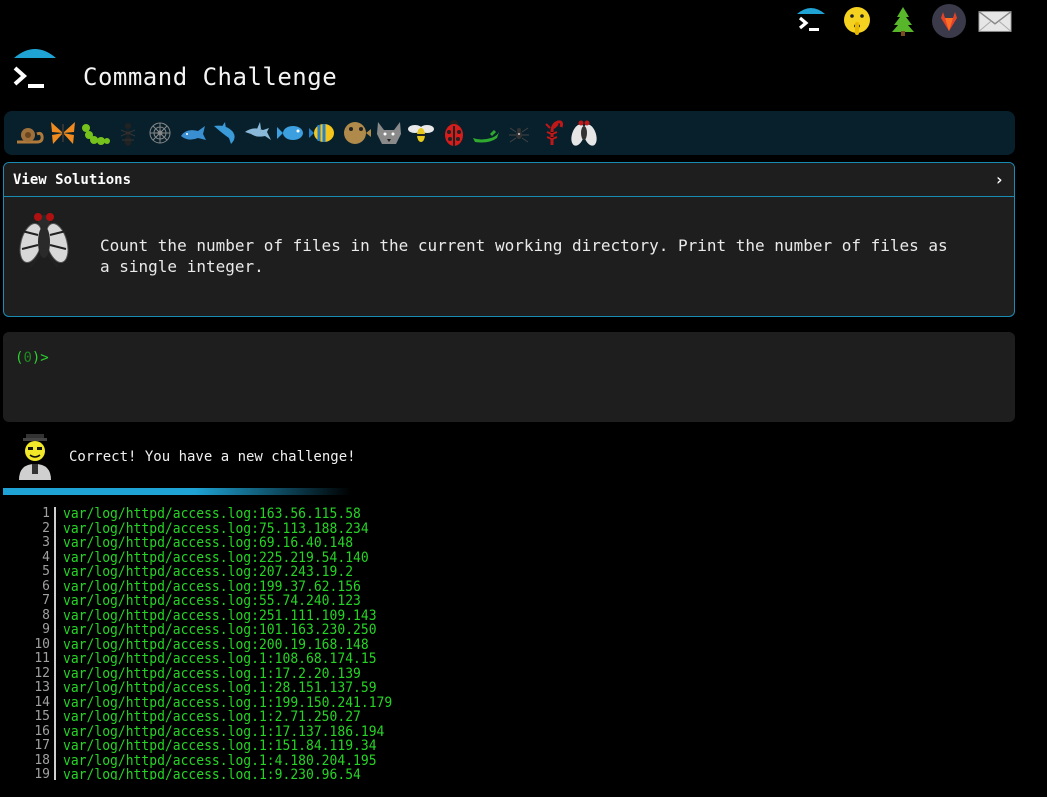  What do you see at coordinates (356, 133) in the screenshot?
I see `blowfish-icon` at bounding box center [356, 133].